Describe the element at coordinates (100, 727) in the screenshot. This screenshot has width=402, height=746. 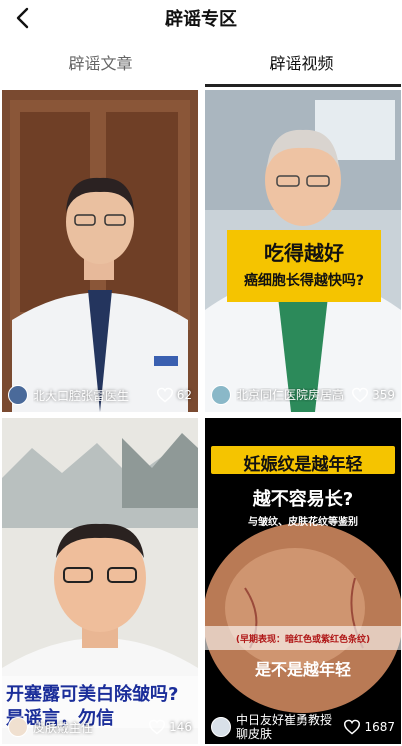
I see `video-footer: 皮肤戴主任 146` at that location.